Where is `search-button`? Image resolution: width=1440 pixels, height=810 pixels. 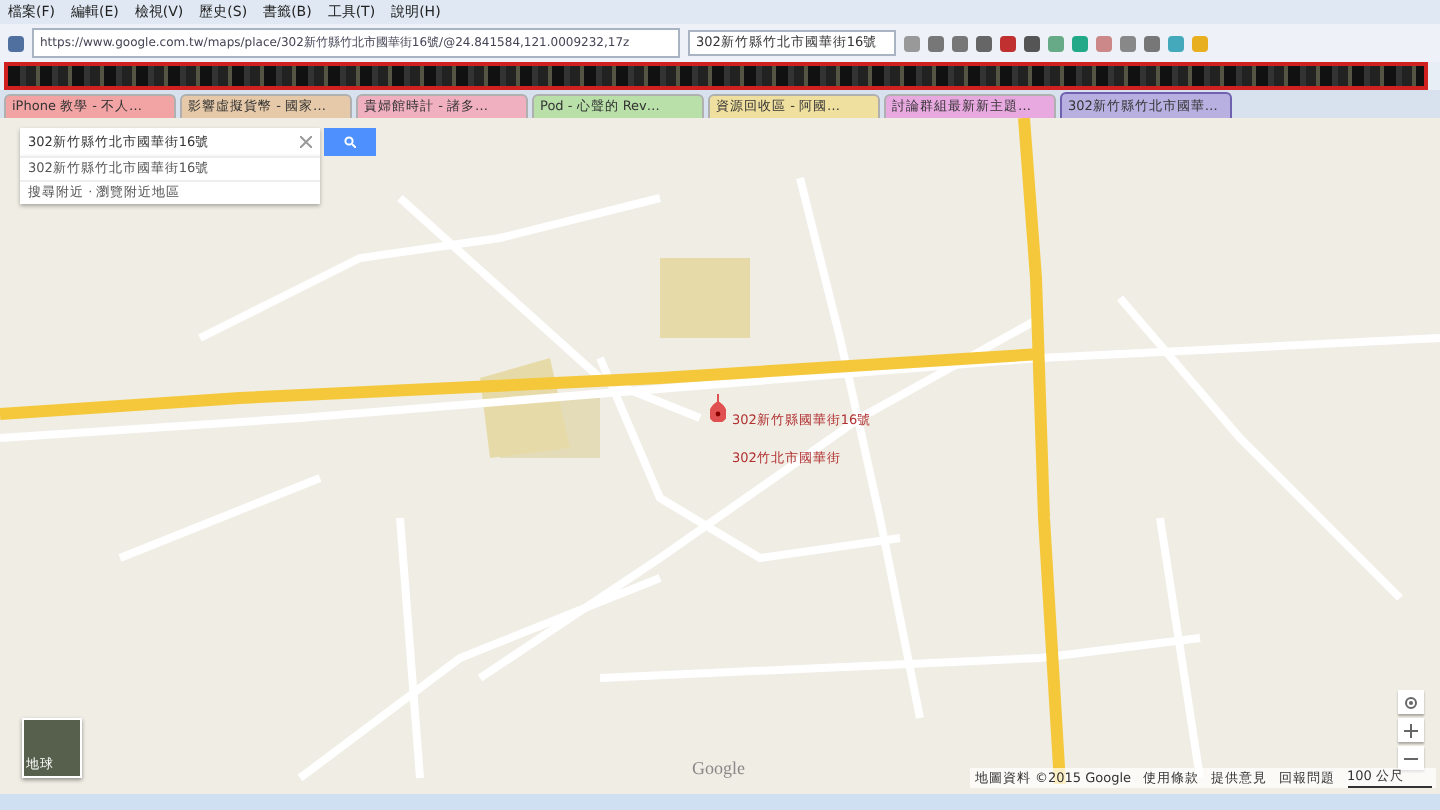 search-button is located at coordinates (350, 142).